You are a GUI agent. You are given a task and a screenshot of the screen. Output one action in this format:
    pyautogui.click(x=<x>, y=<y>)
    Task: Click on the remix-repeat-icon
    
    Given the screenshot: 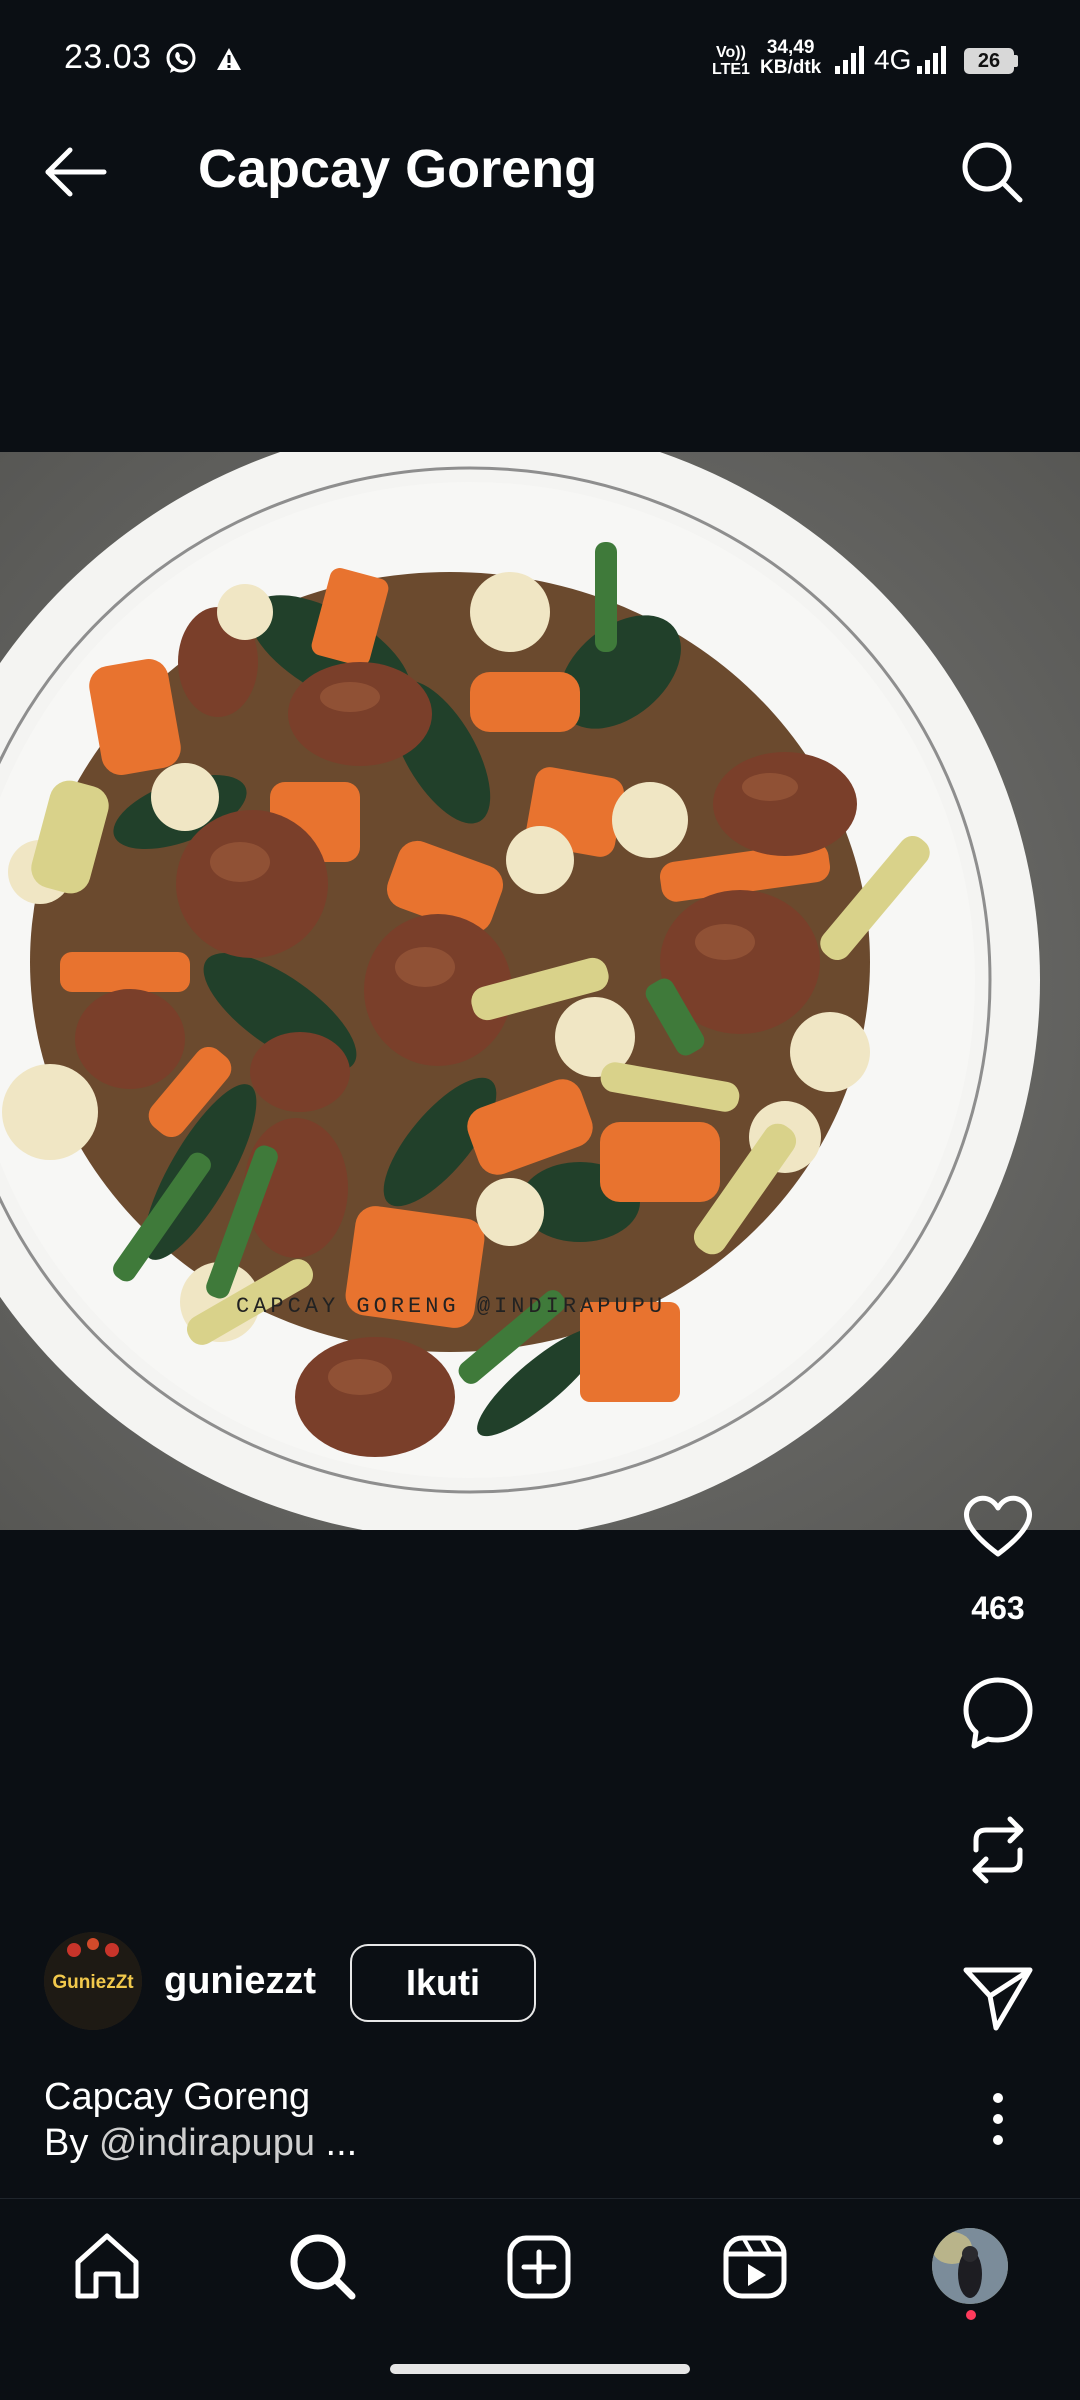 What is the action you would take?
    pyautogui.click(x=998, y=1850)
    